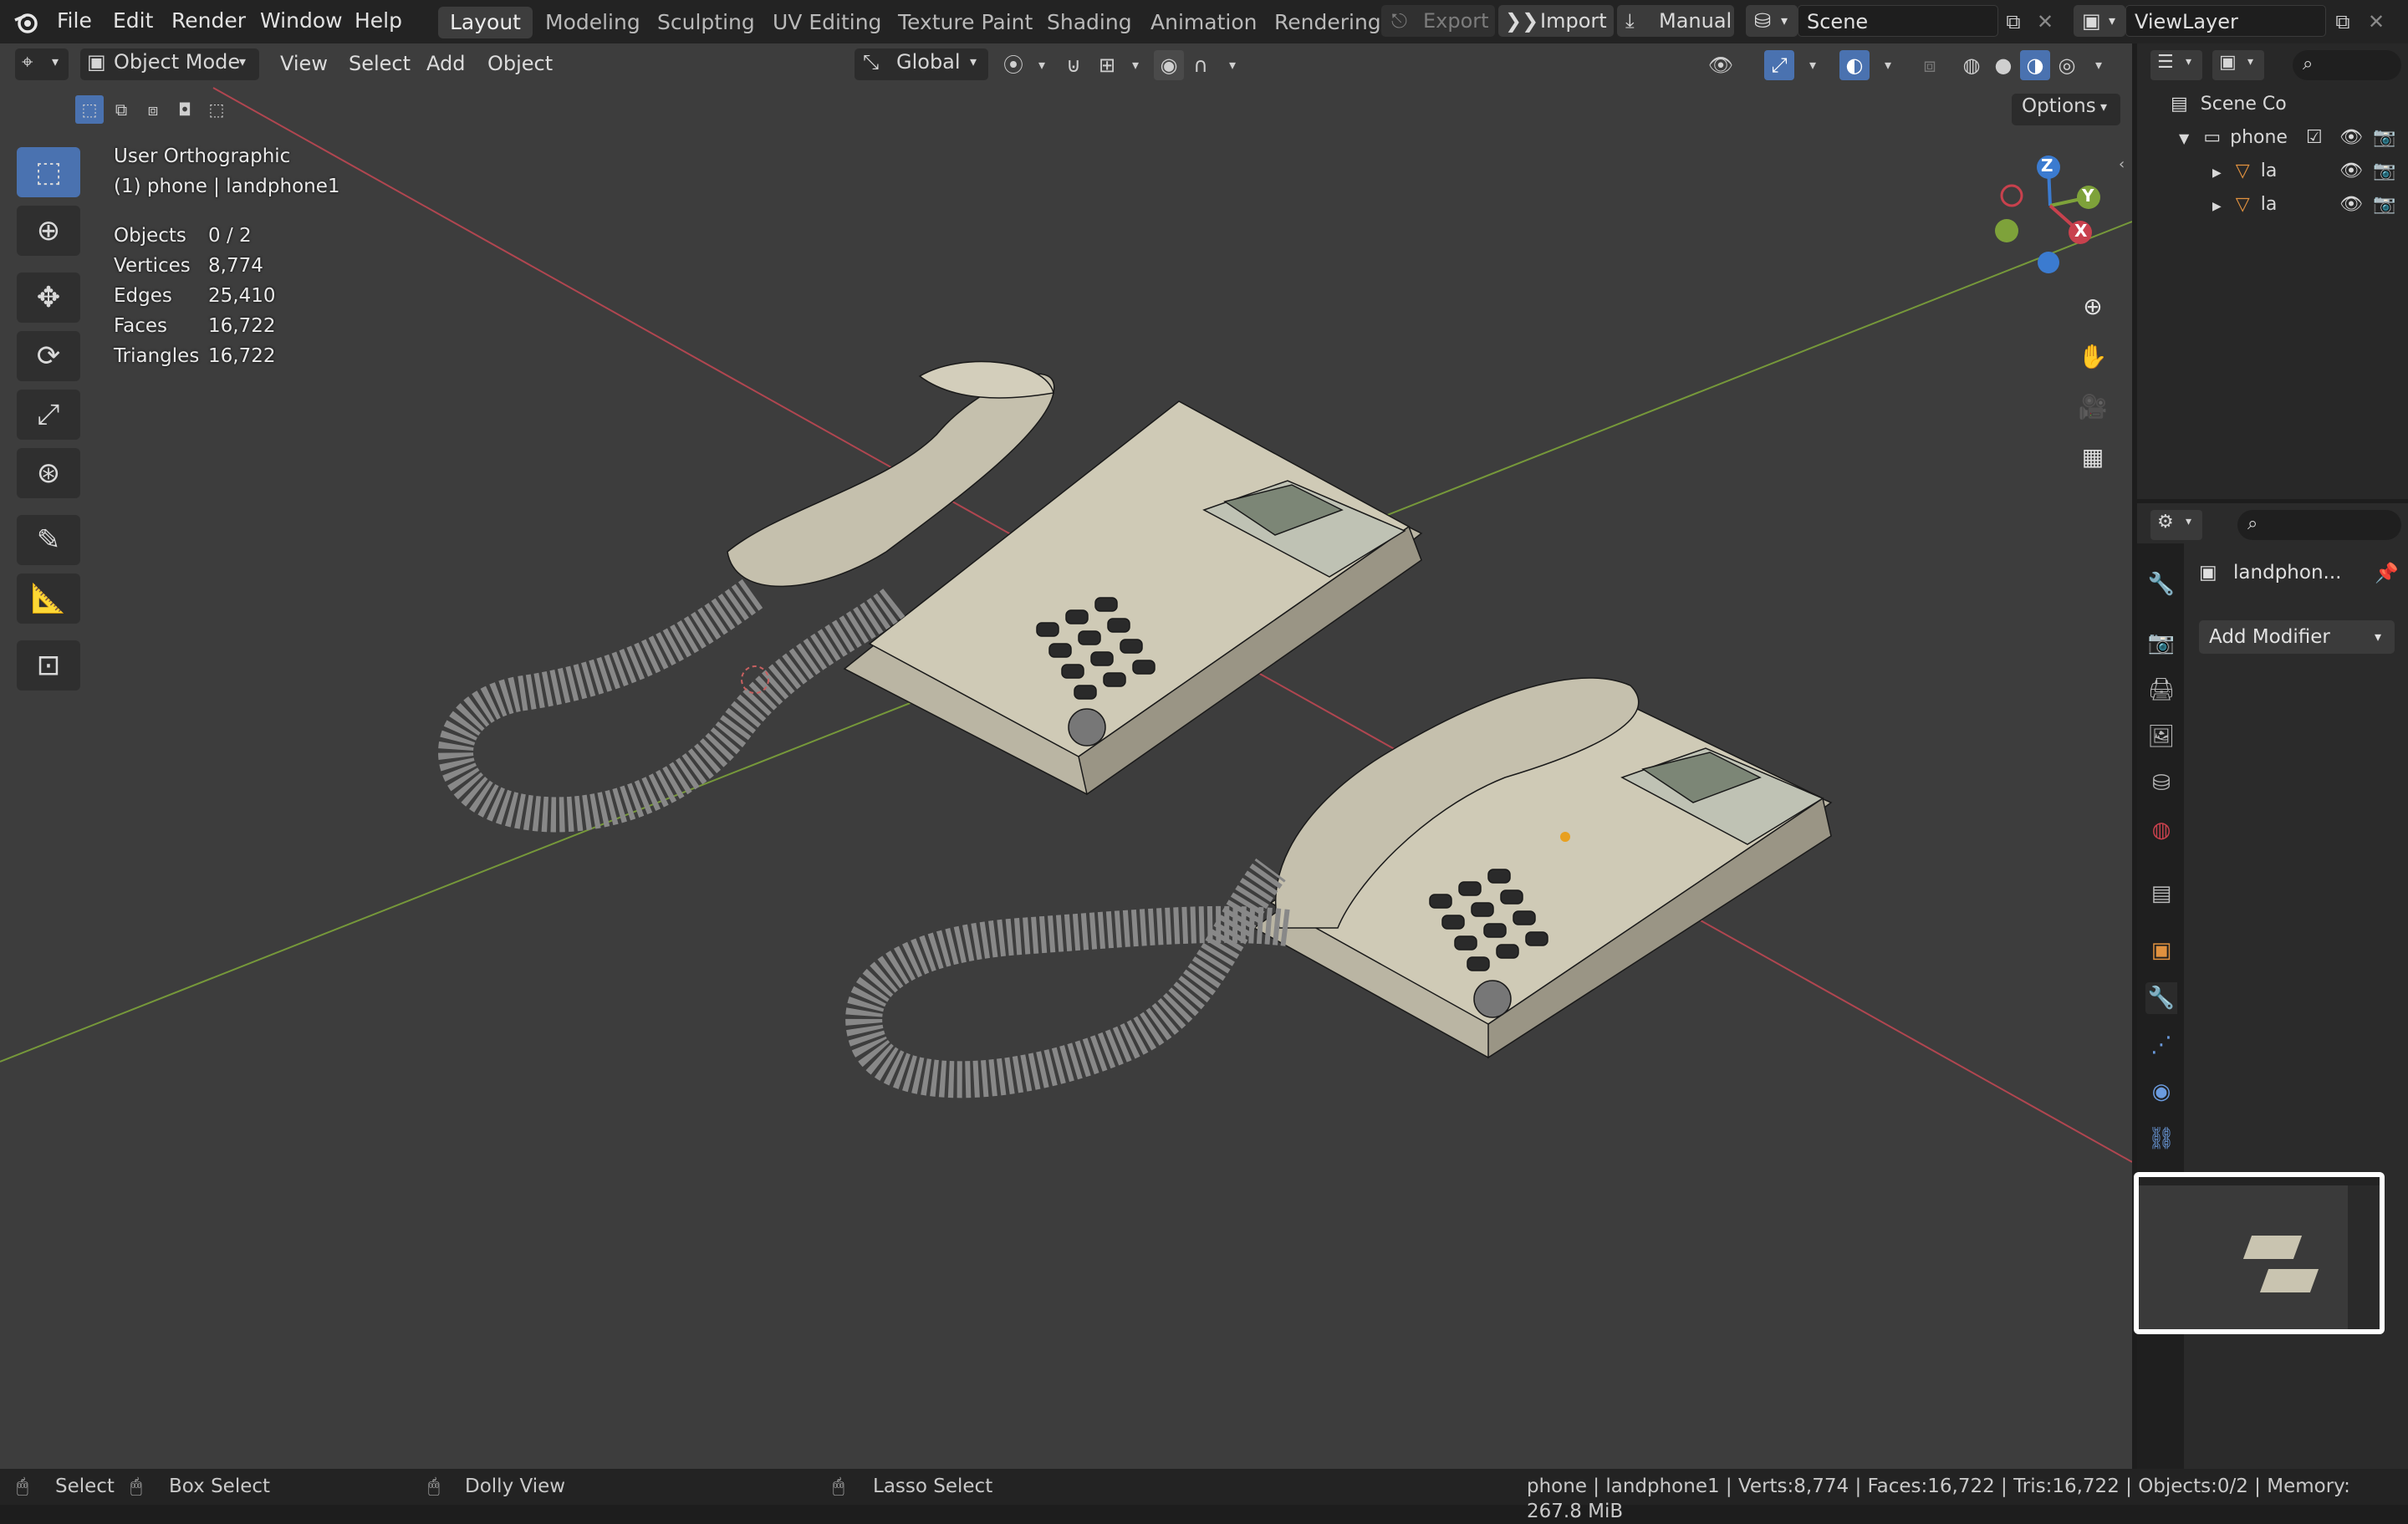 The height and width of the screenshot is (1524, 2408). What do you see at coordinates (49, 473) in the screenshot?
I see `transform-tool: ⊛` at bounding box center [49, 473].